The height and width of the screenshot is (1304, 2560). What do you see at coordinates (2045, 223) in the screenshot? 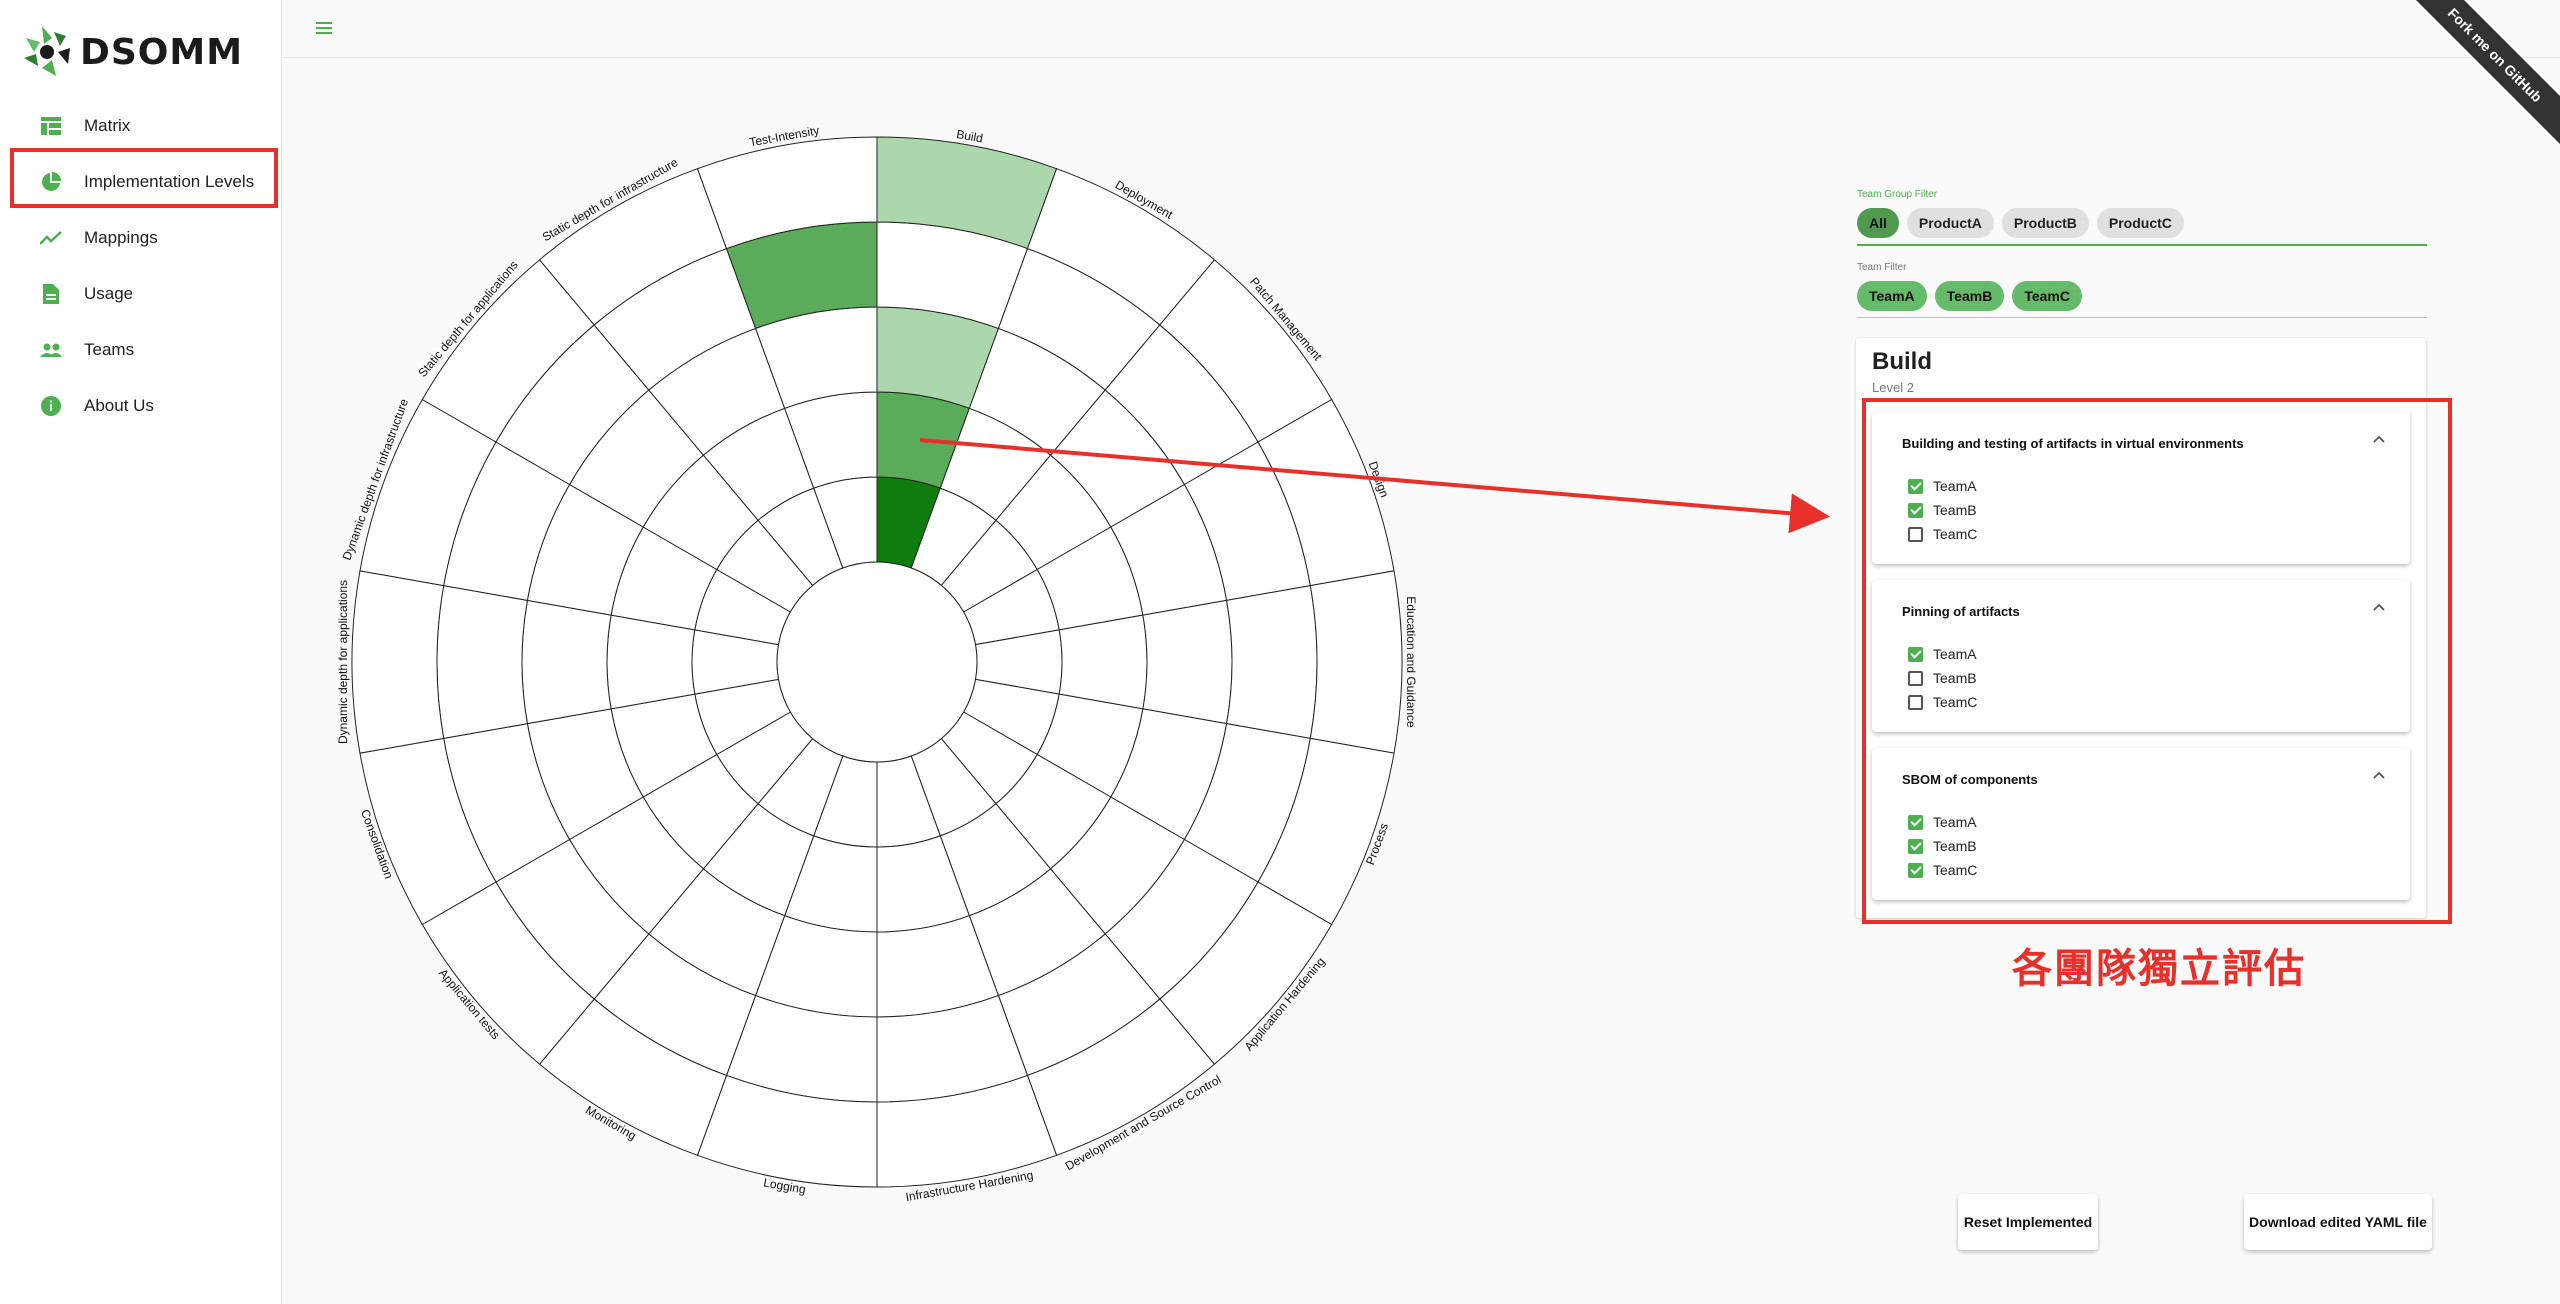
I see `chip-productb: ProductB` at bounding box center [2045, 223].